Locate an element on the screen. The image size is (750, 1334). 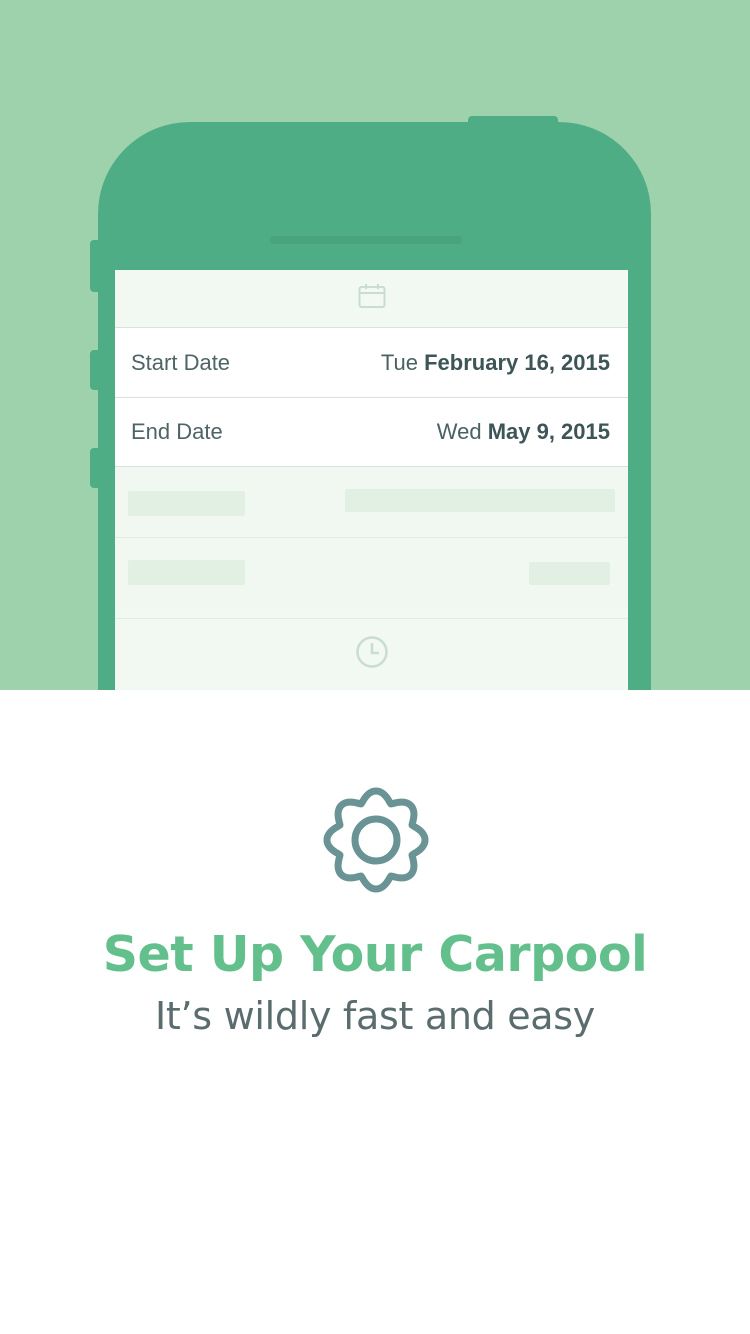
calendar-header is located at coordinates (371, 298).